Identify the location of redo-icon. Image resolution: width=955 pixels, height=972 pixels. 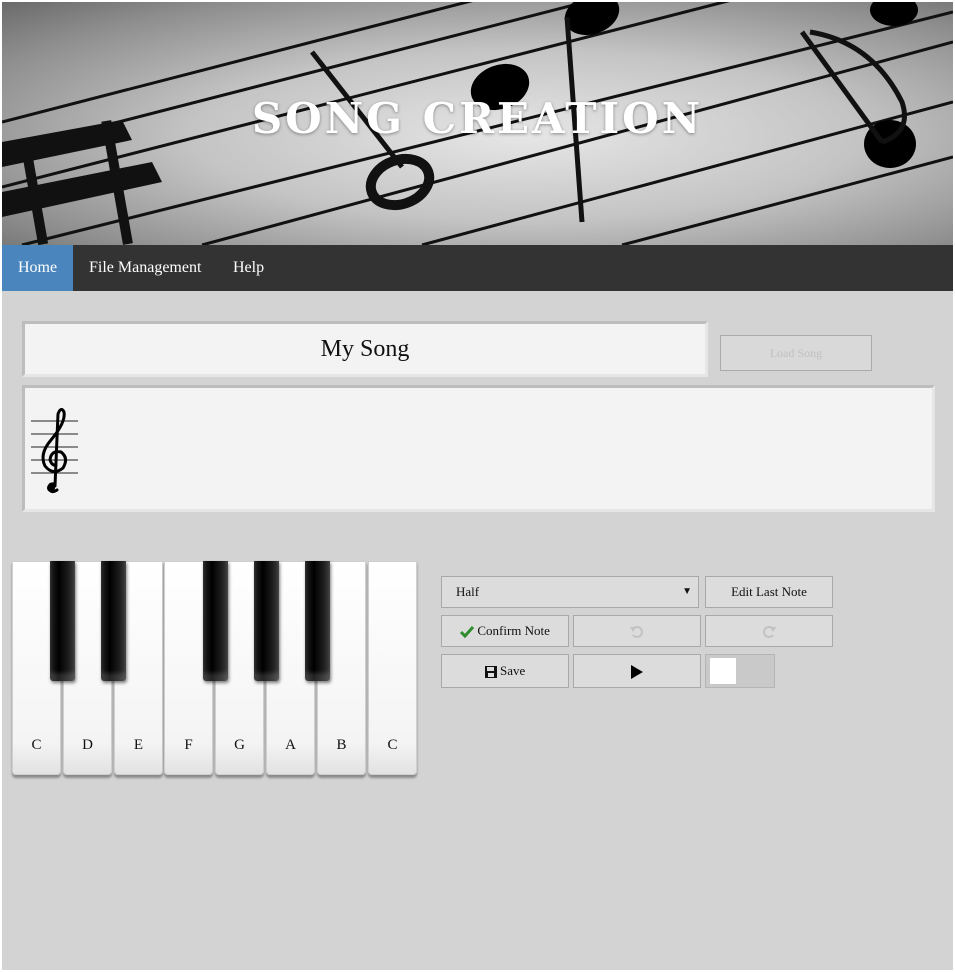
(769, 632).